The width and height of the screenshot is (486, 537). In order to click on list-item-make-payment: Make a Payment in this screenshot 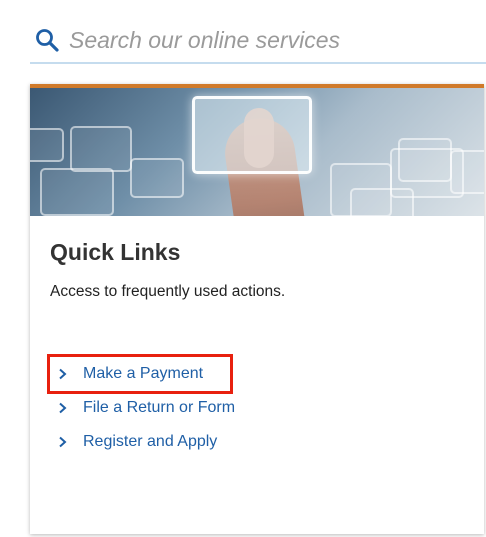, I will do `click(140, 374)`.